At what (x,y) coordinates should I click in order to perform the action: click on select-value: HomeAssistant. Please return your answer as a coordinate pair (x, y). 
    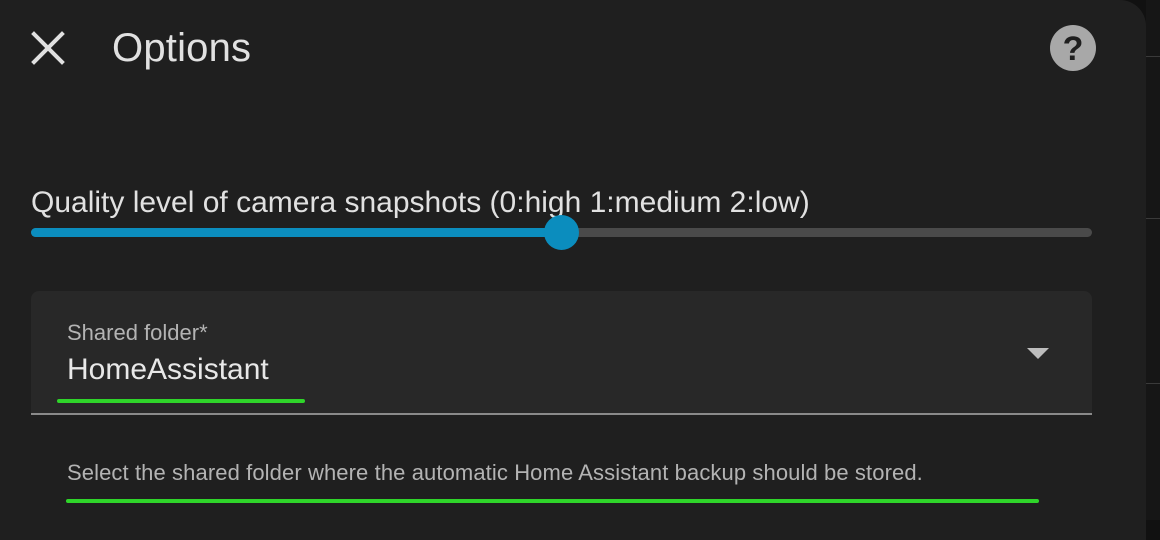
    Looking at the image, I should click on (168, 369).